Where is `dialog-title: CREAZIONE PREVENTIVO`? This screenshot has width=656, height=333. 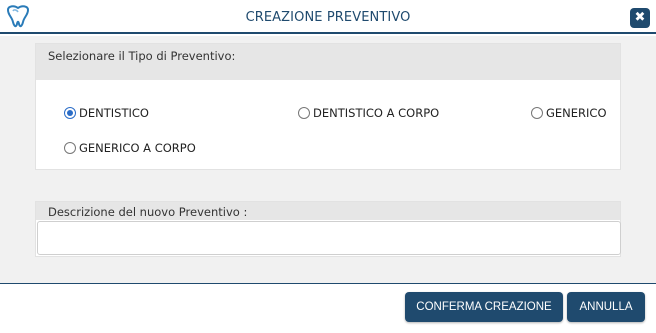
dialog-title: CREAZIONE PREVENTIVO is located at coordinates (328, 17).